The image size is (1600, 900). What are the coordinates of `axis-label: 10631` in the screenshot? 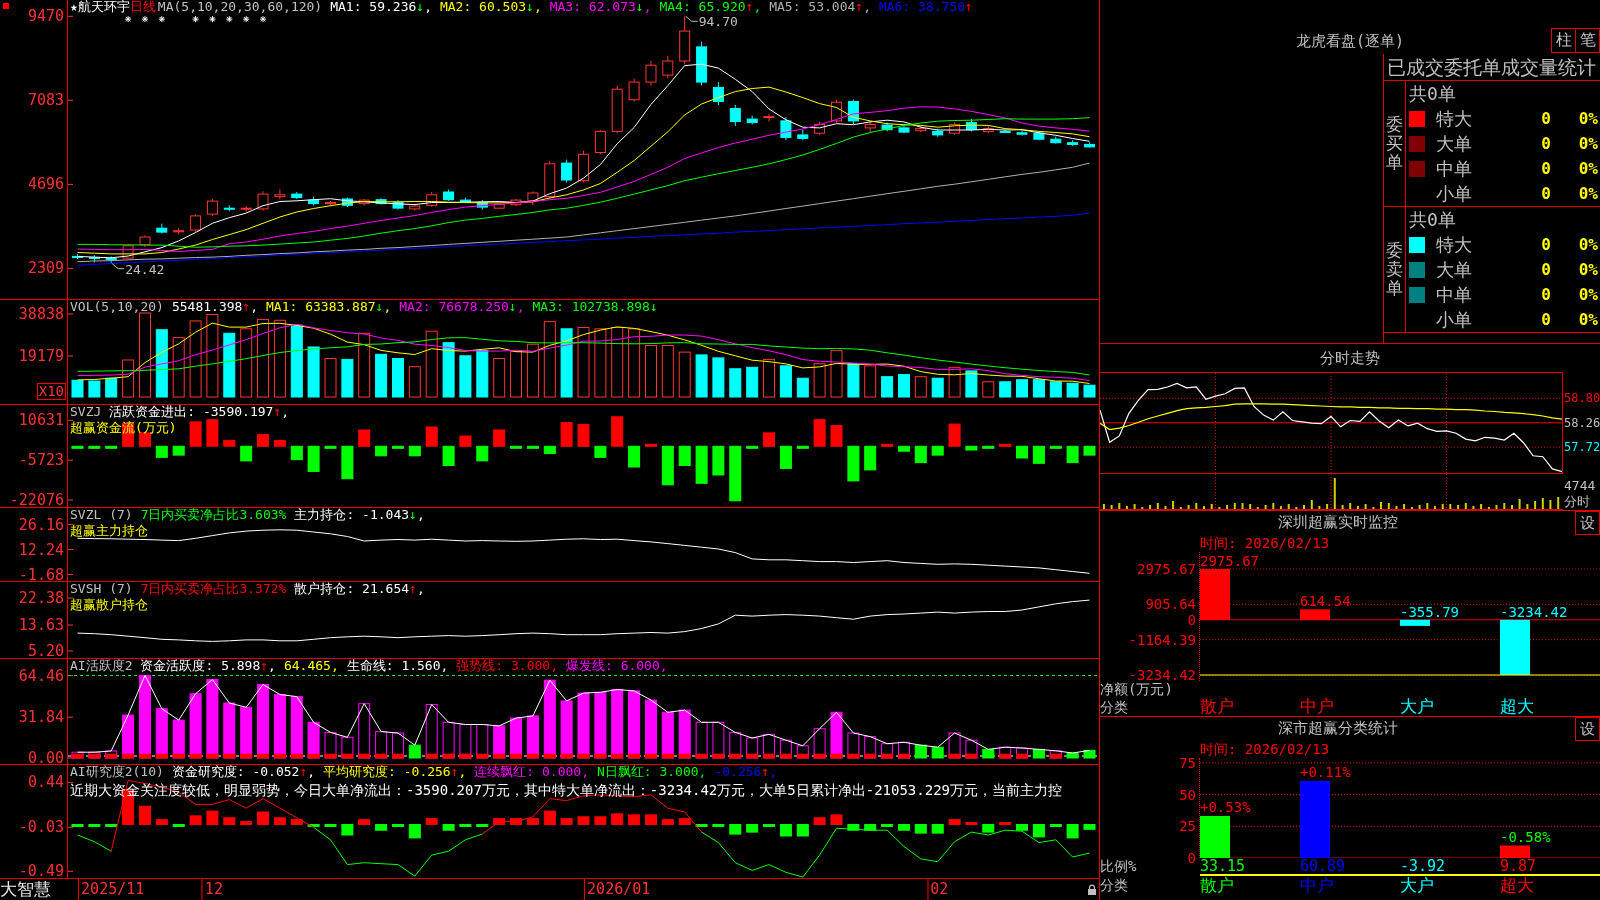 It's located at (41, 420).